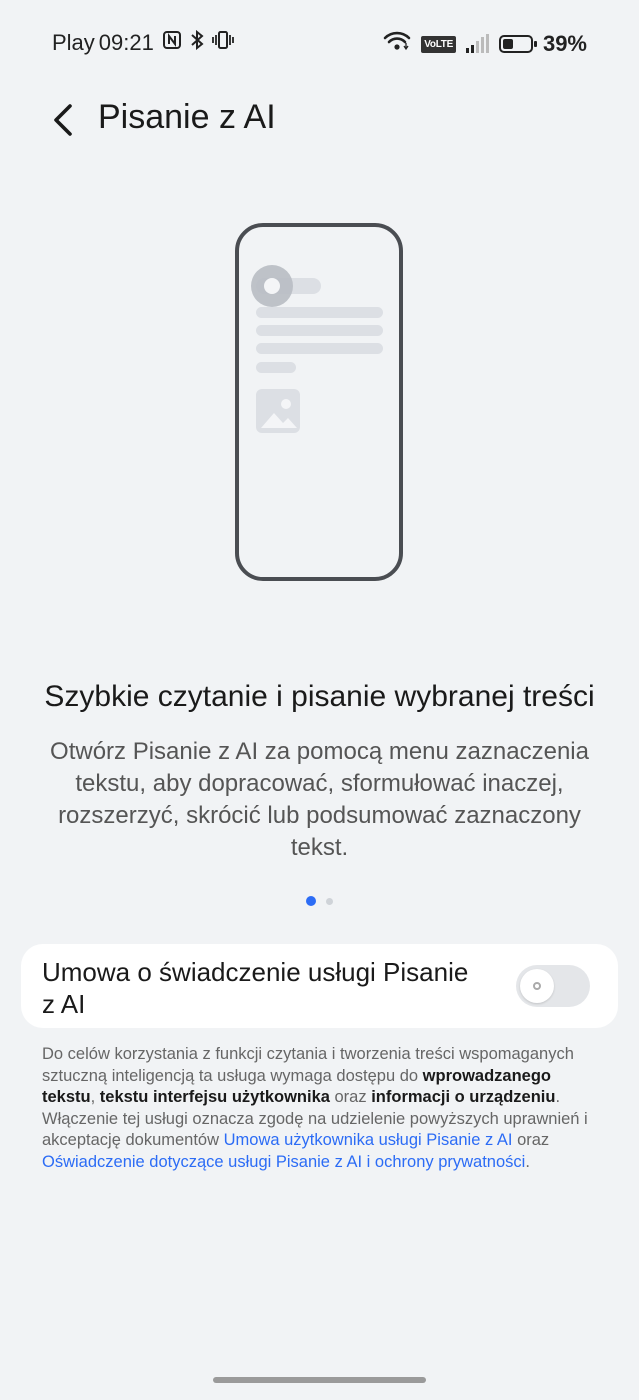  What do you see at coordinates (537, 986) in the screenshot?
I see `toggle-knob` at bounding box center [537, 986].